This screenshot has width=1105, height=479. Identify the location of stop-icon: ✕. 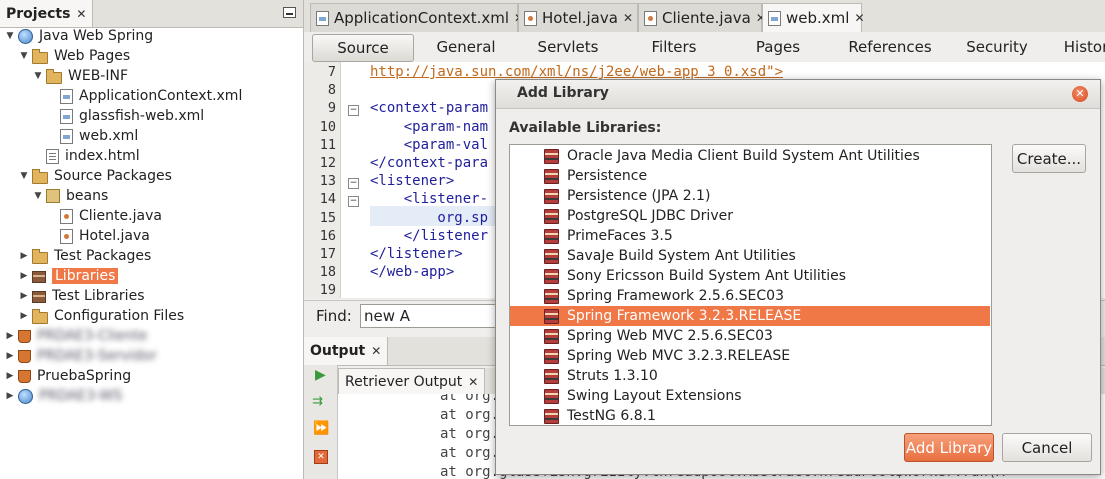
(321, 457).